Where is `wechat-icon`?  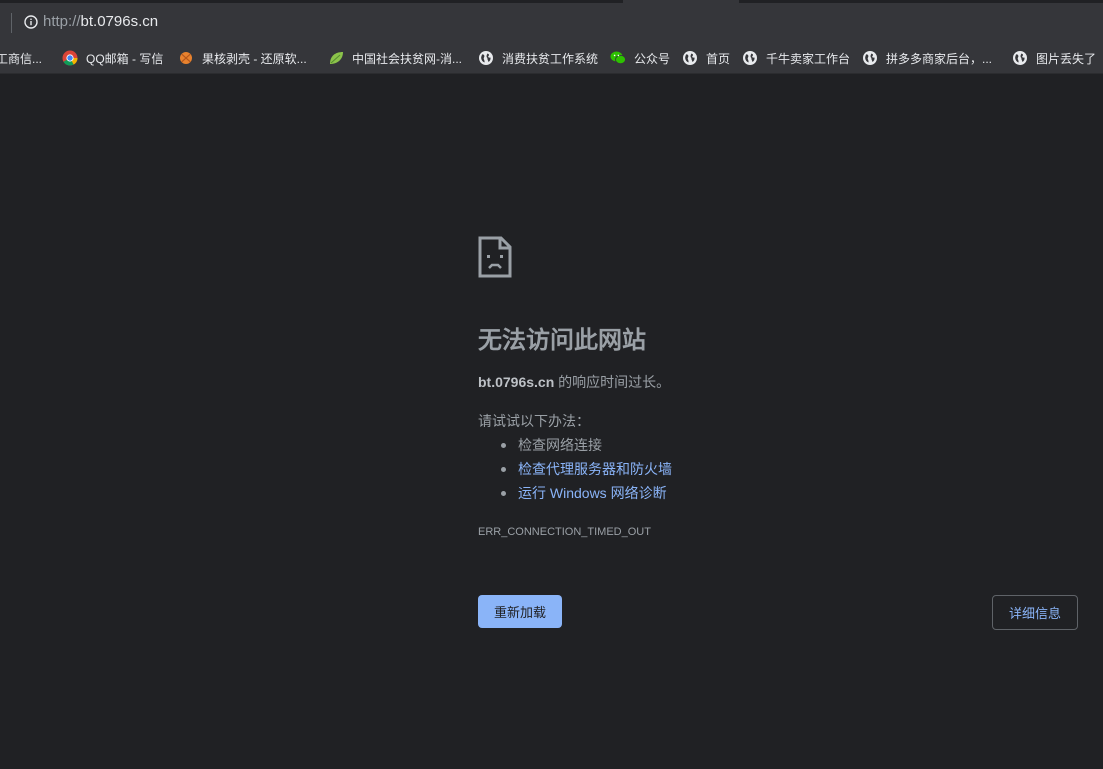 wechat-icon is located at coordinates (618, 58).